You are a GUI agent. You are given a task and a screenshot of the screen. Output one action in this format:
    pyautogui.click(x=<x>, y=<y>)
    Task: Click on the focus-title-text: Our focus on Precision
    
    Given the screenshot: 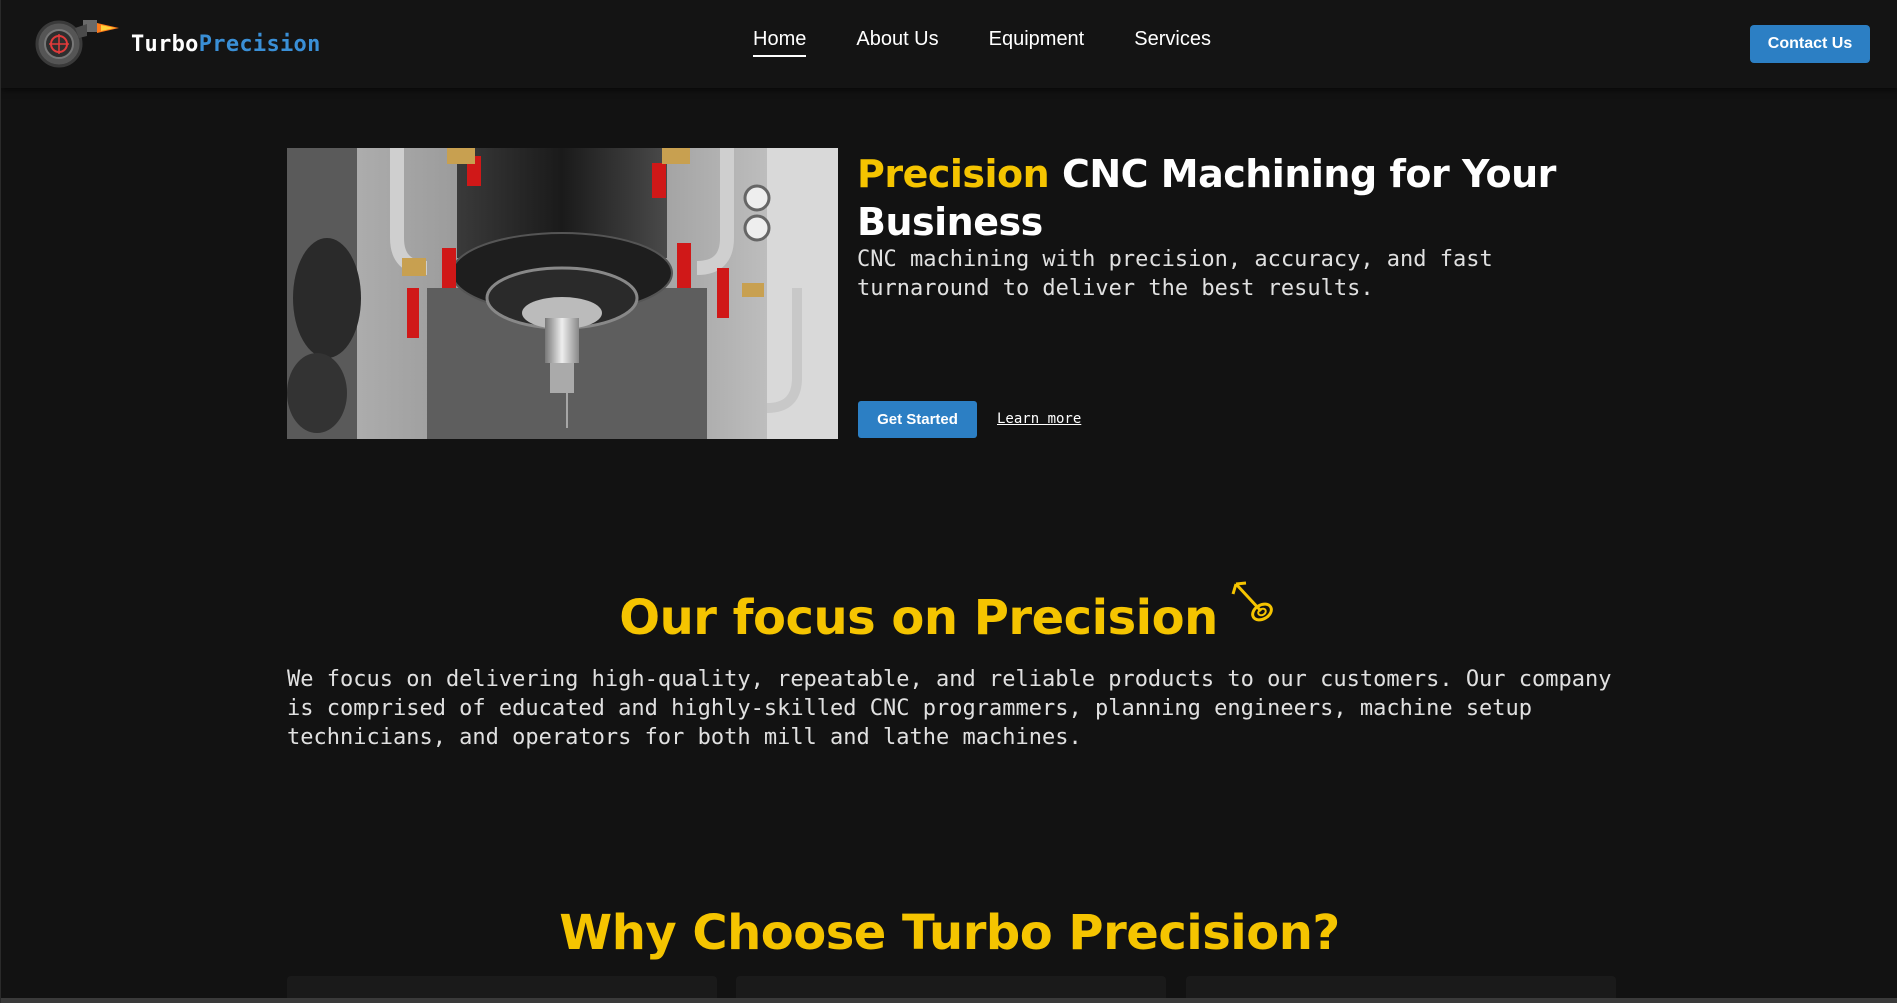 What is the action you would take?
    pyautogui.click(x=918, y=618)
    